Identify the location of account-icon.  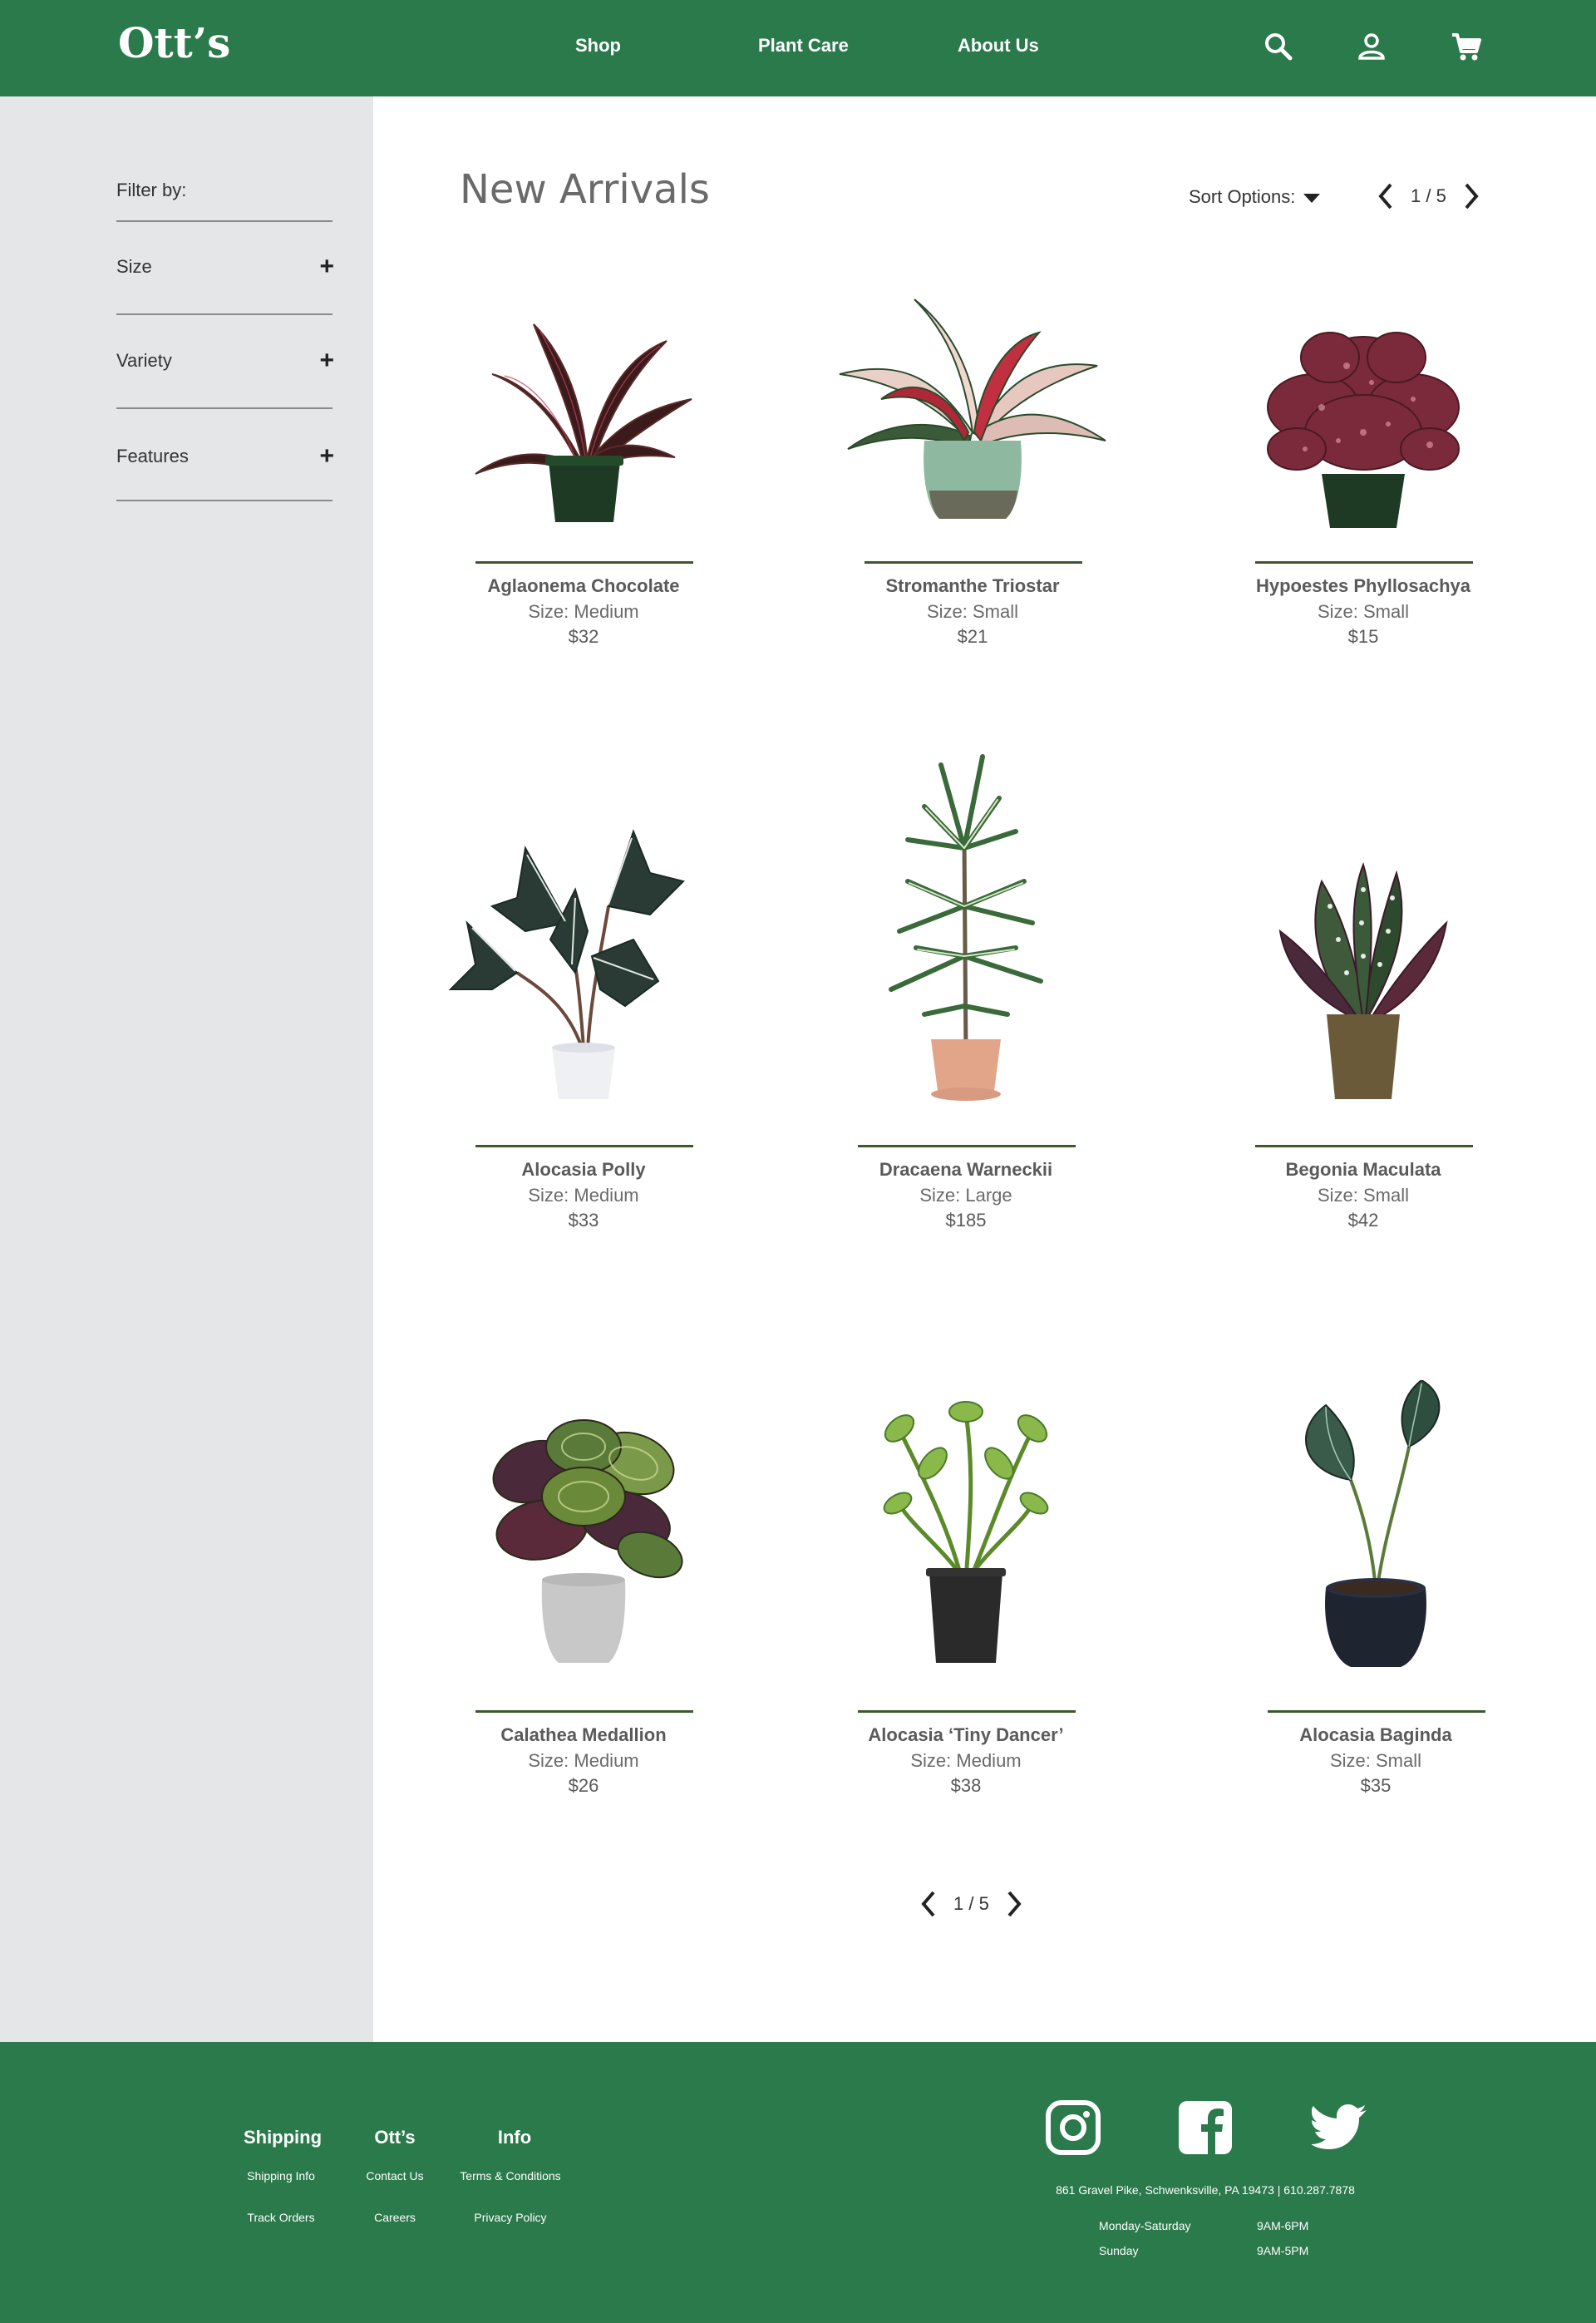
(1371, 46).